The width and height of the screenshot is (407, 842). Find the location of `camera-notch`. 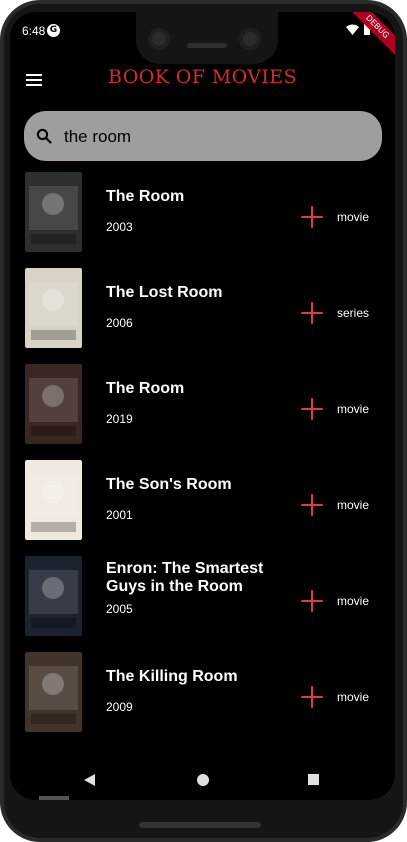

camera-notch is located at coordinates (207, 38).